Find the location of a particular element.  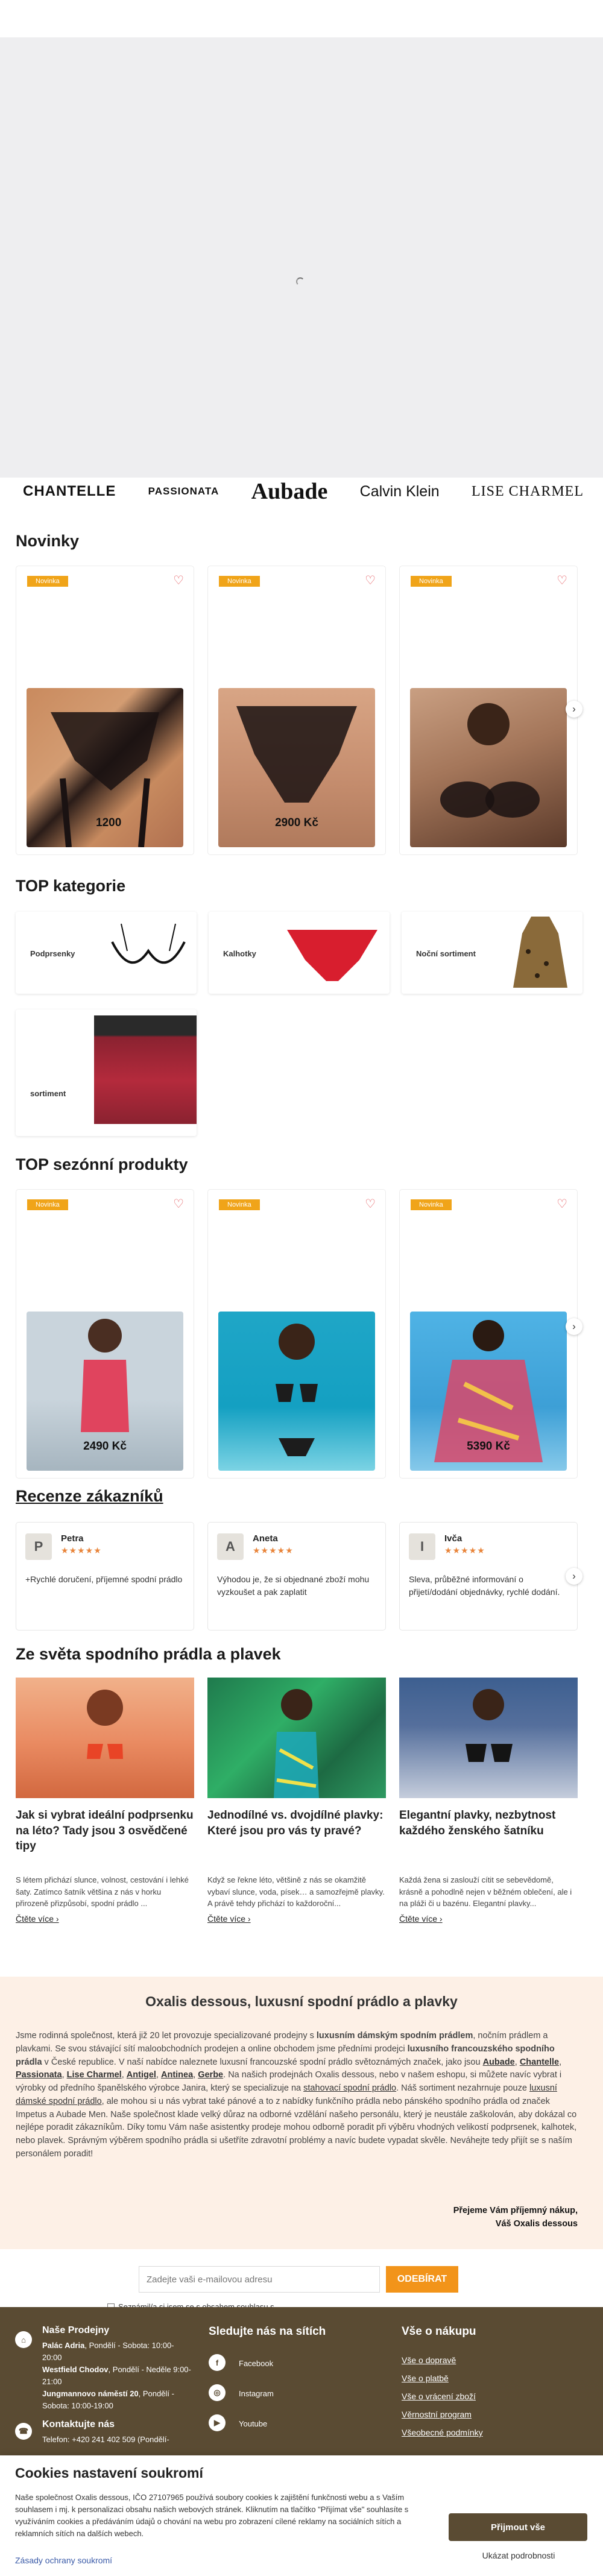

newsletter-email-input is located at coordinates (259, 2279).